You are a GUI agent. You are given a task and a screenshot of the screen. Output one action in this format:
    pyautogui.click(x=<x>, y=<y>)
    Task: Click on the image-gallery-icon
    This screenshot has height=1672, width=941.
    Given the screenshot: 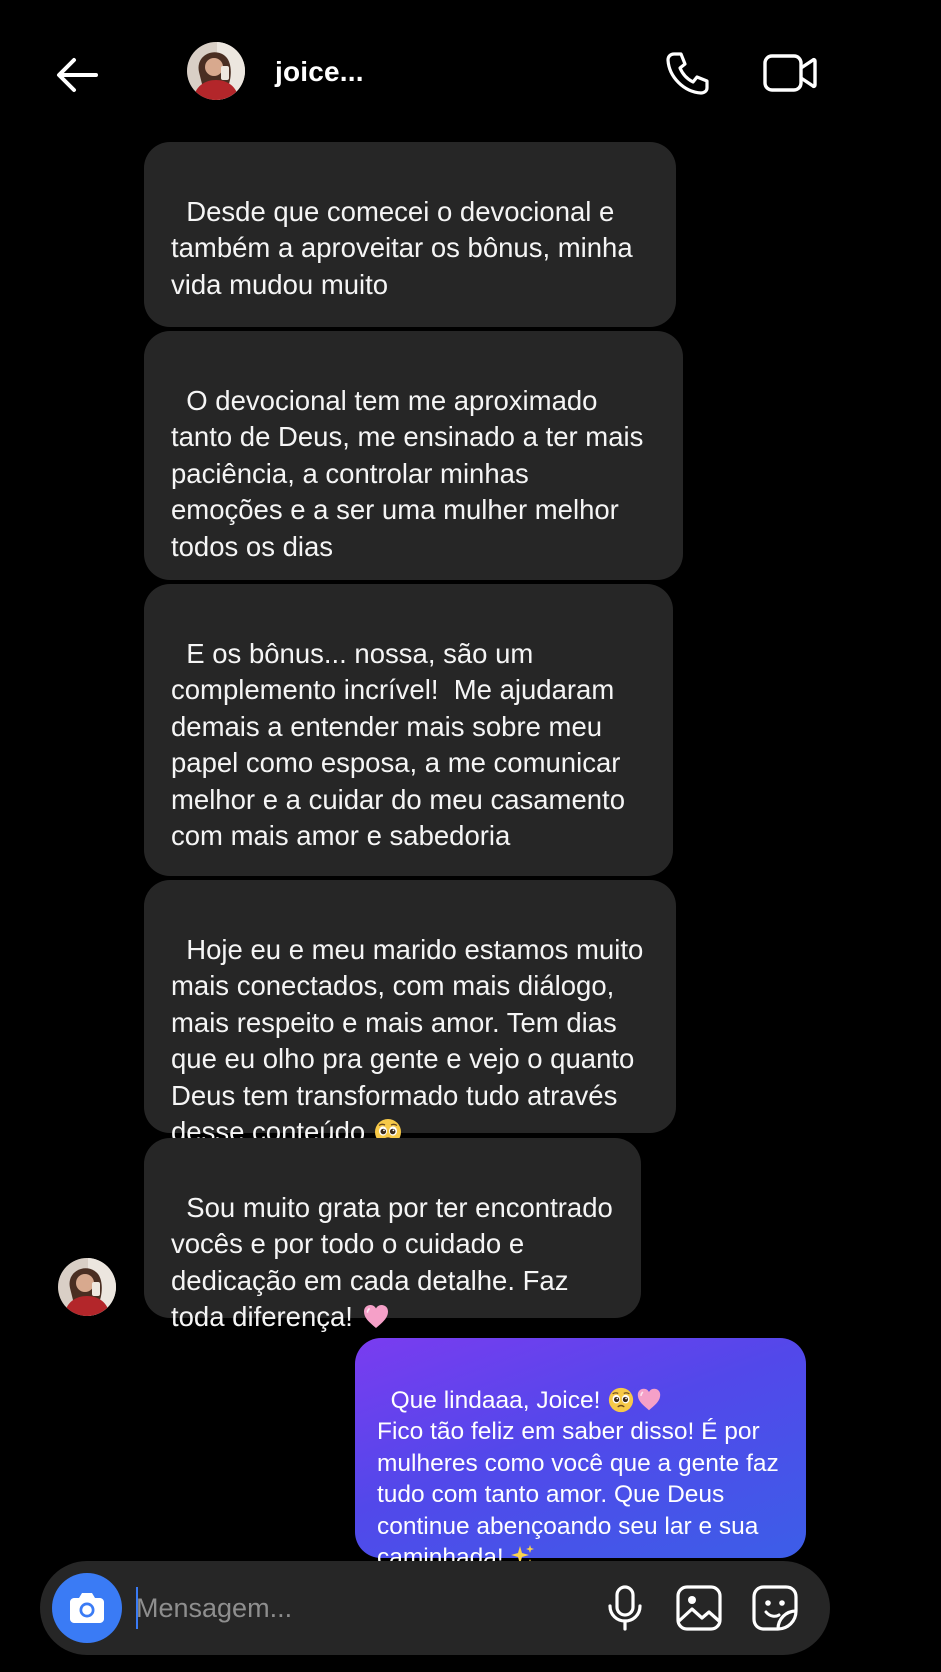 What is the action you would take?
    pyautogui.click(x=699, y=1608)
    